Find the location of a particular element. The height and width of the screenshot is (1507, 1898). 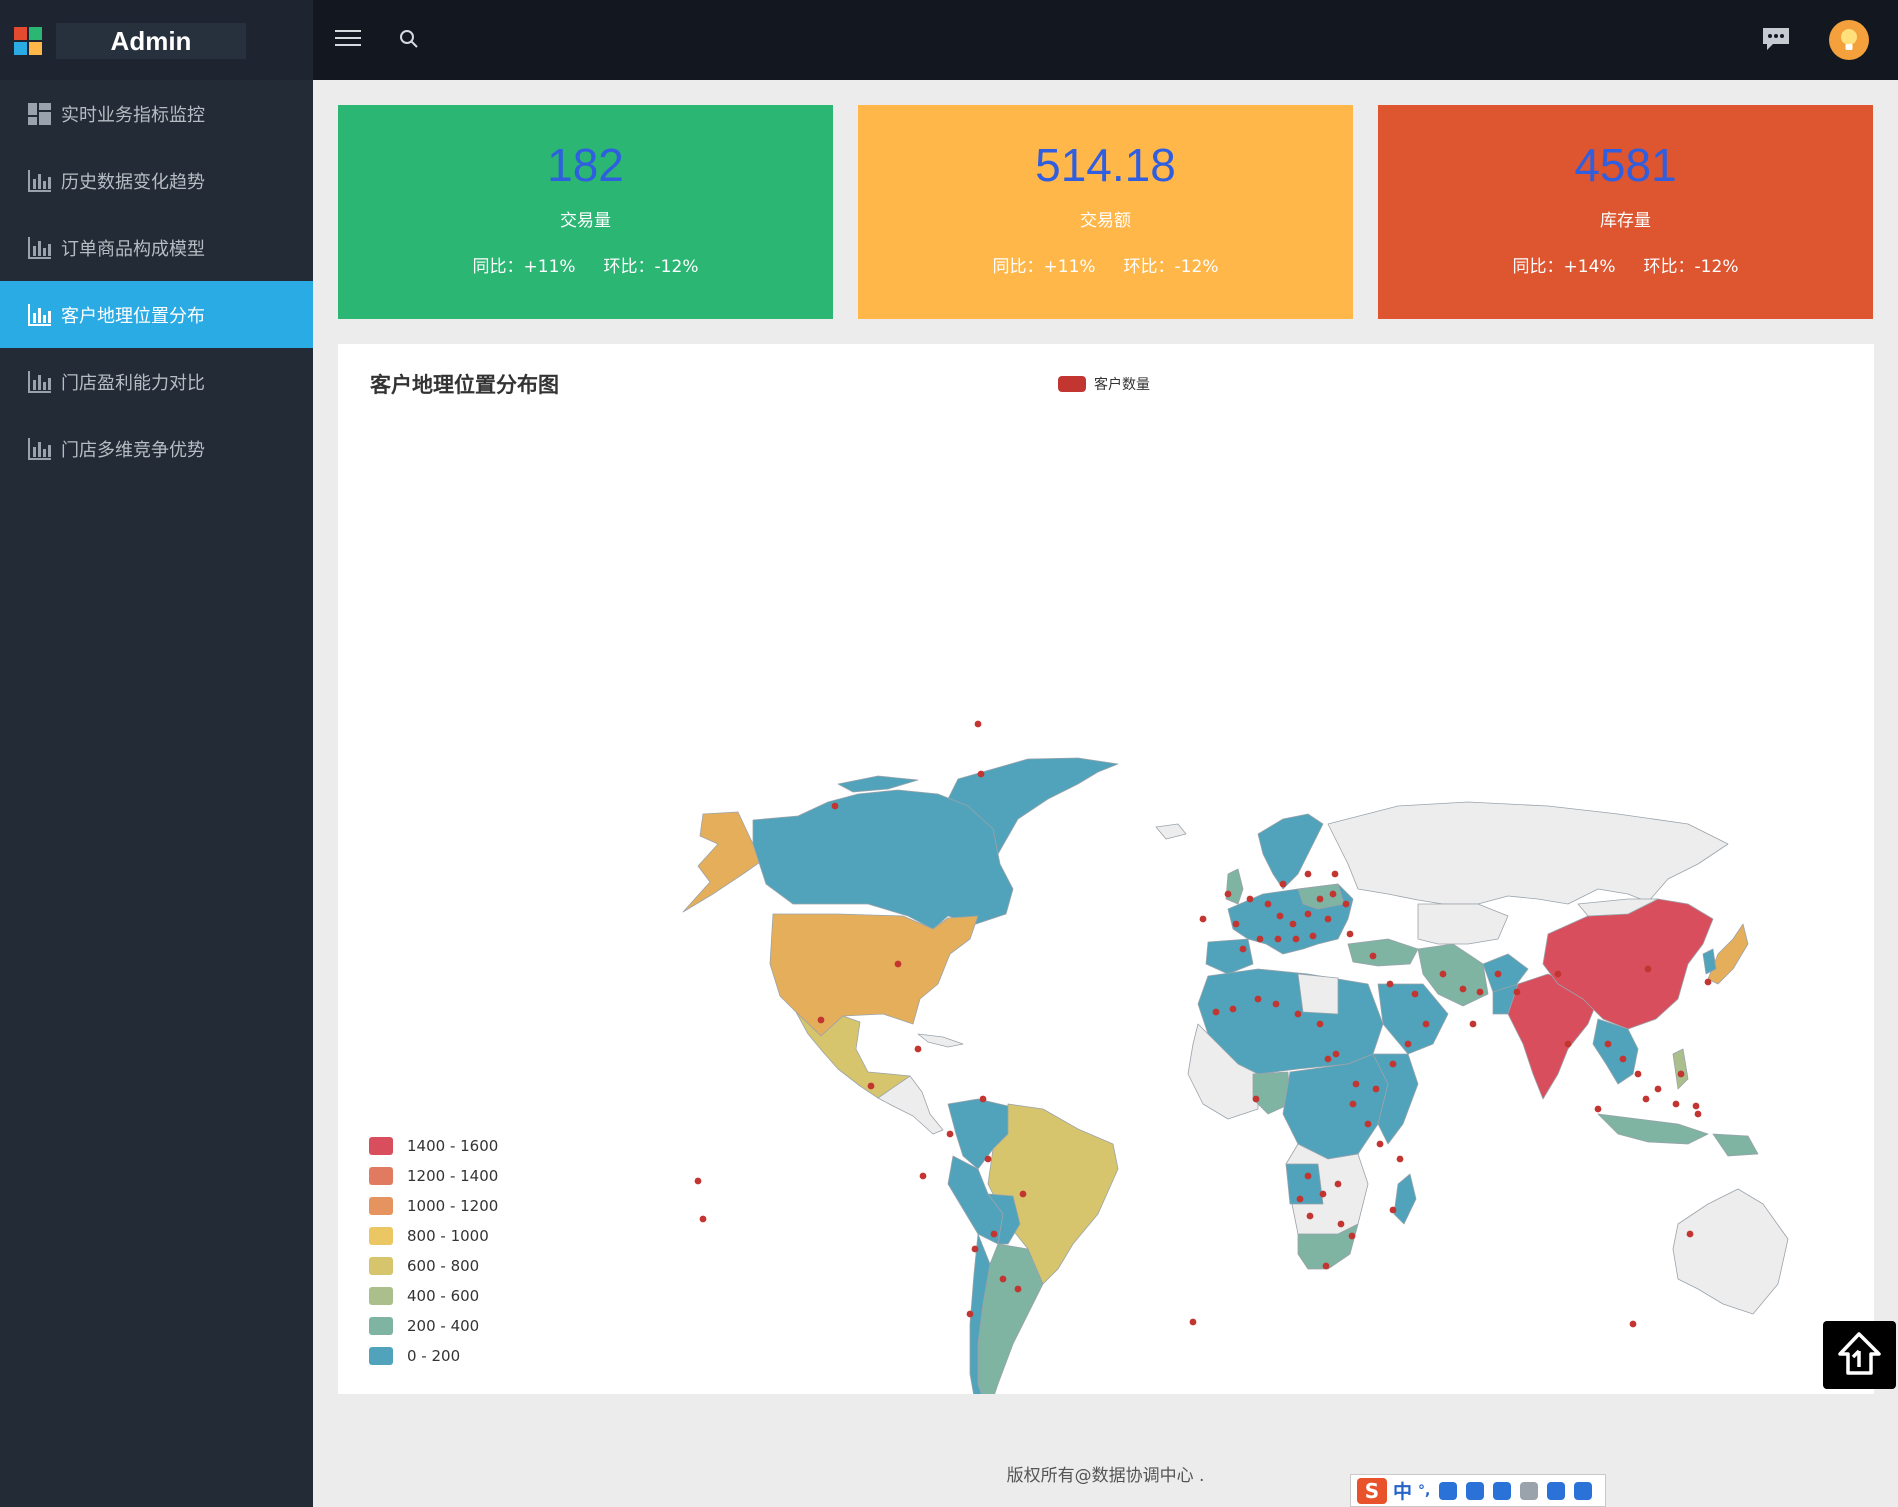

sidebar-item-2: 历史数据变化趋势 is located at coordinates (156, 180).